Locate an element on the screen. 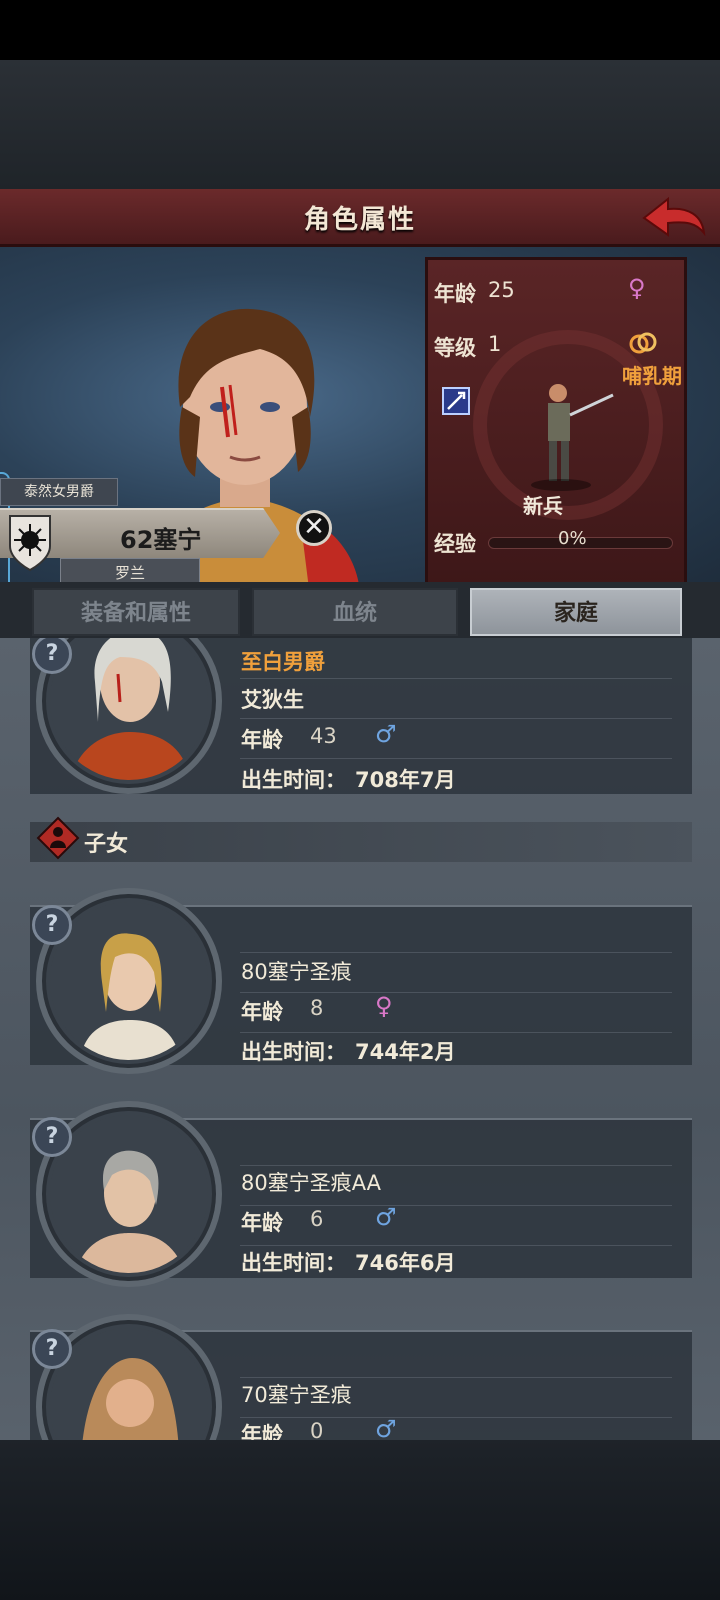  child-age-label-3: 年龄 is located at coordinates (262, 1431).